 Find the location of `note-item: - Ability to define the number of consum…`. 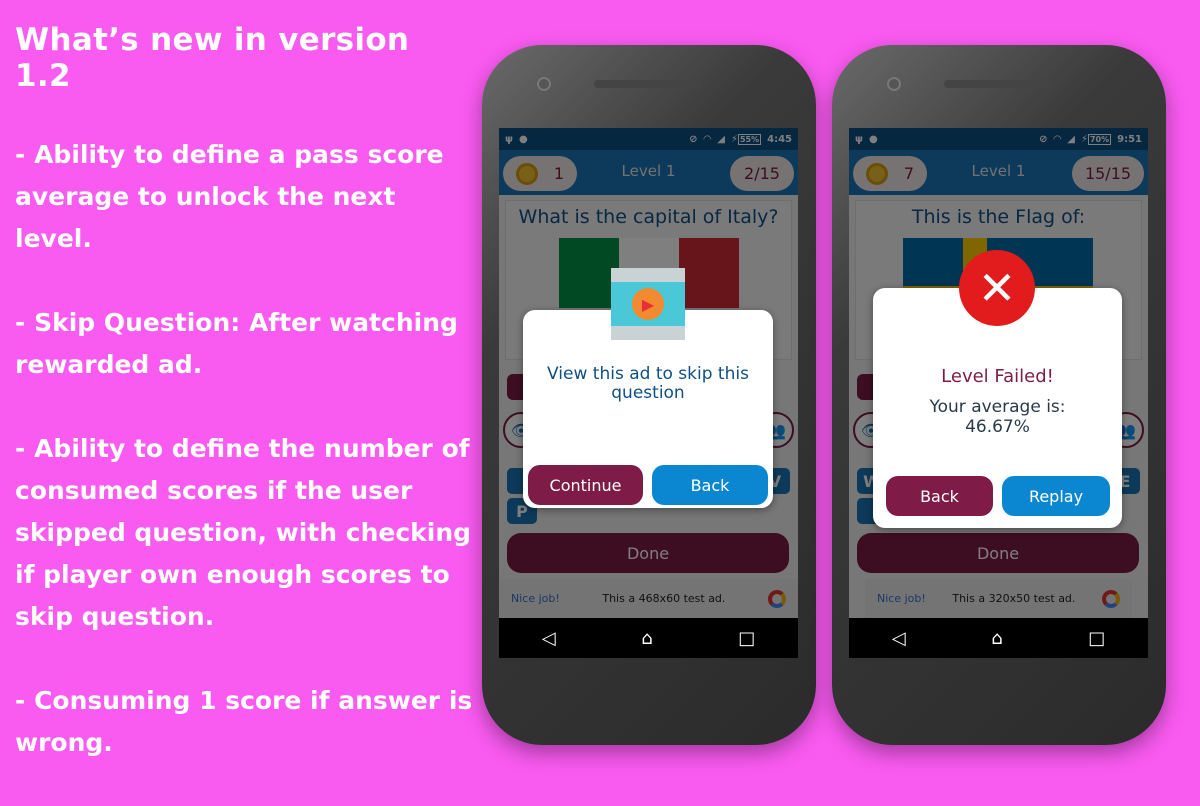

note-item: - Ability to define the number of consum… is located at coordinates (243, 532).